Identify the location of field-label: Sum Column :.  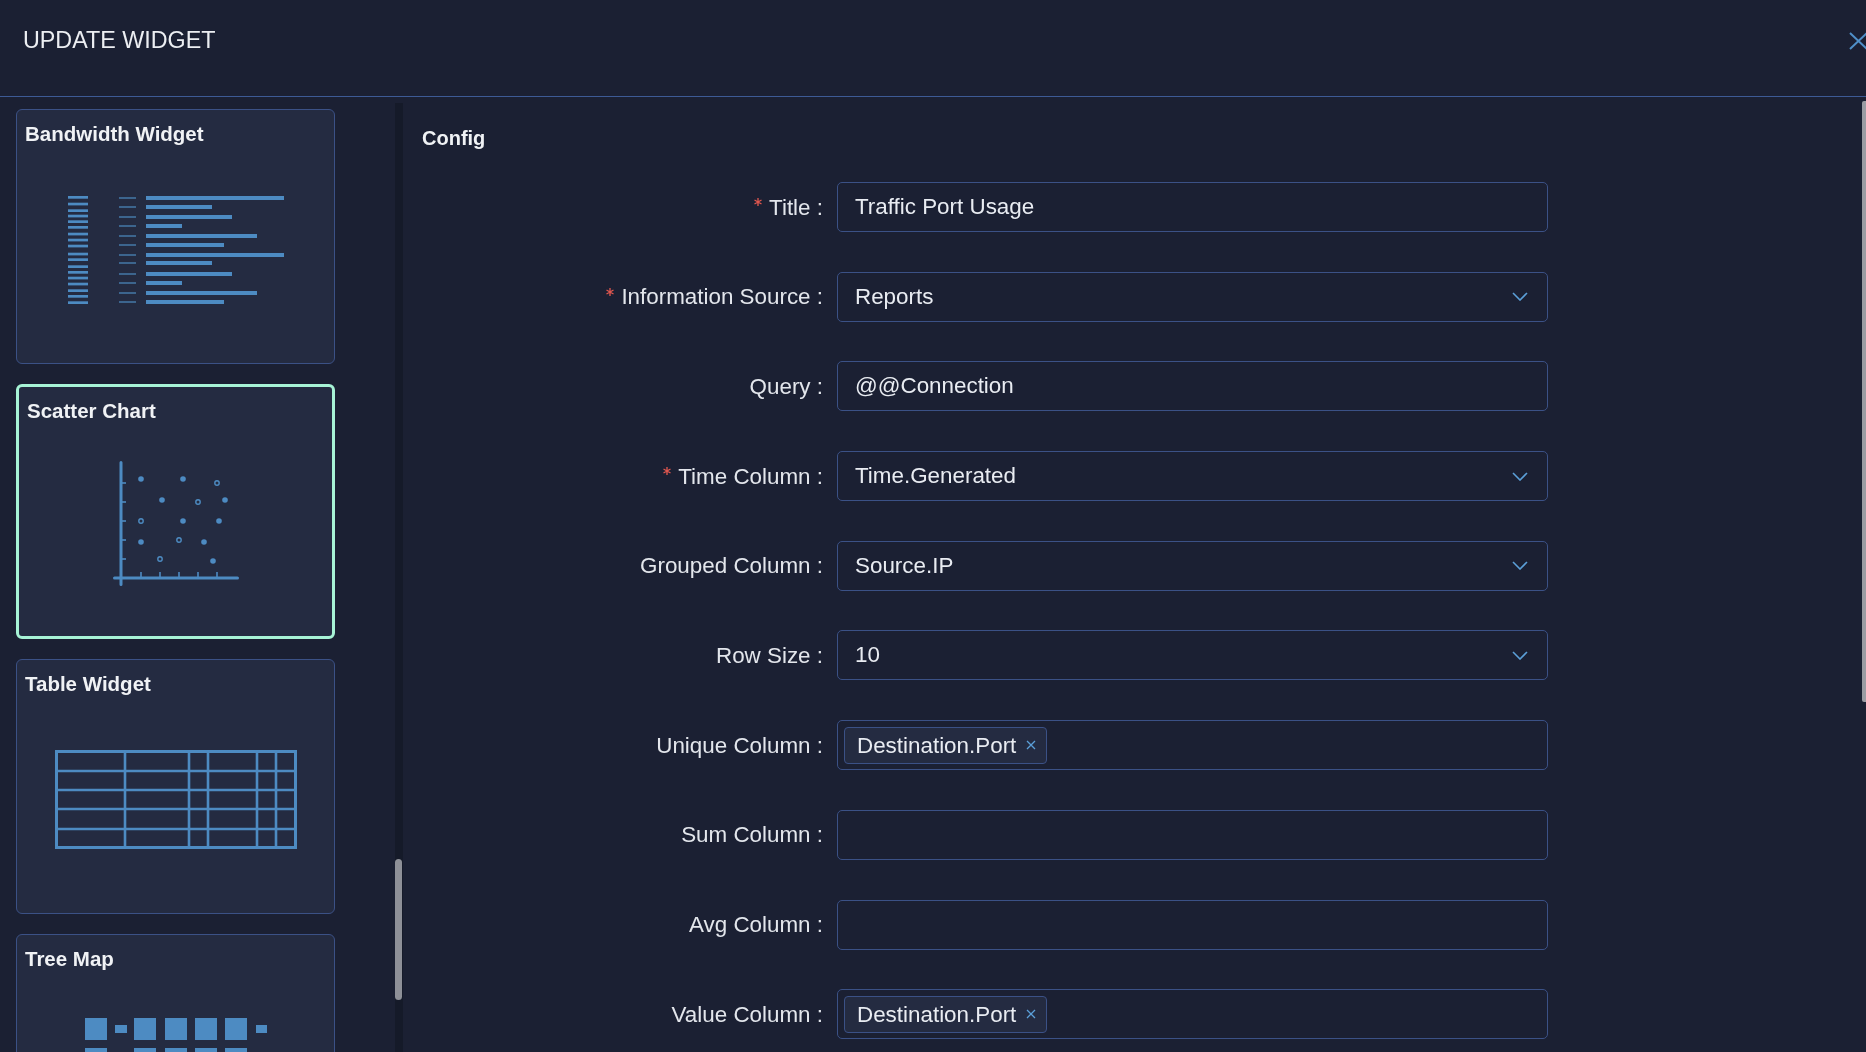
(752, 835).